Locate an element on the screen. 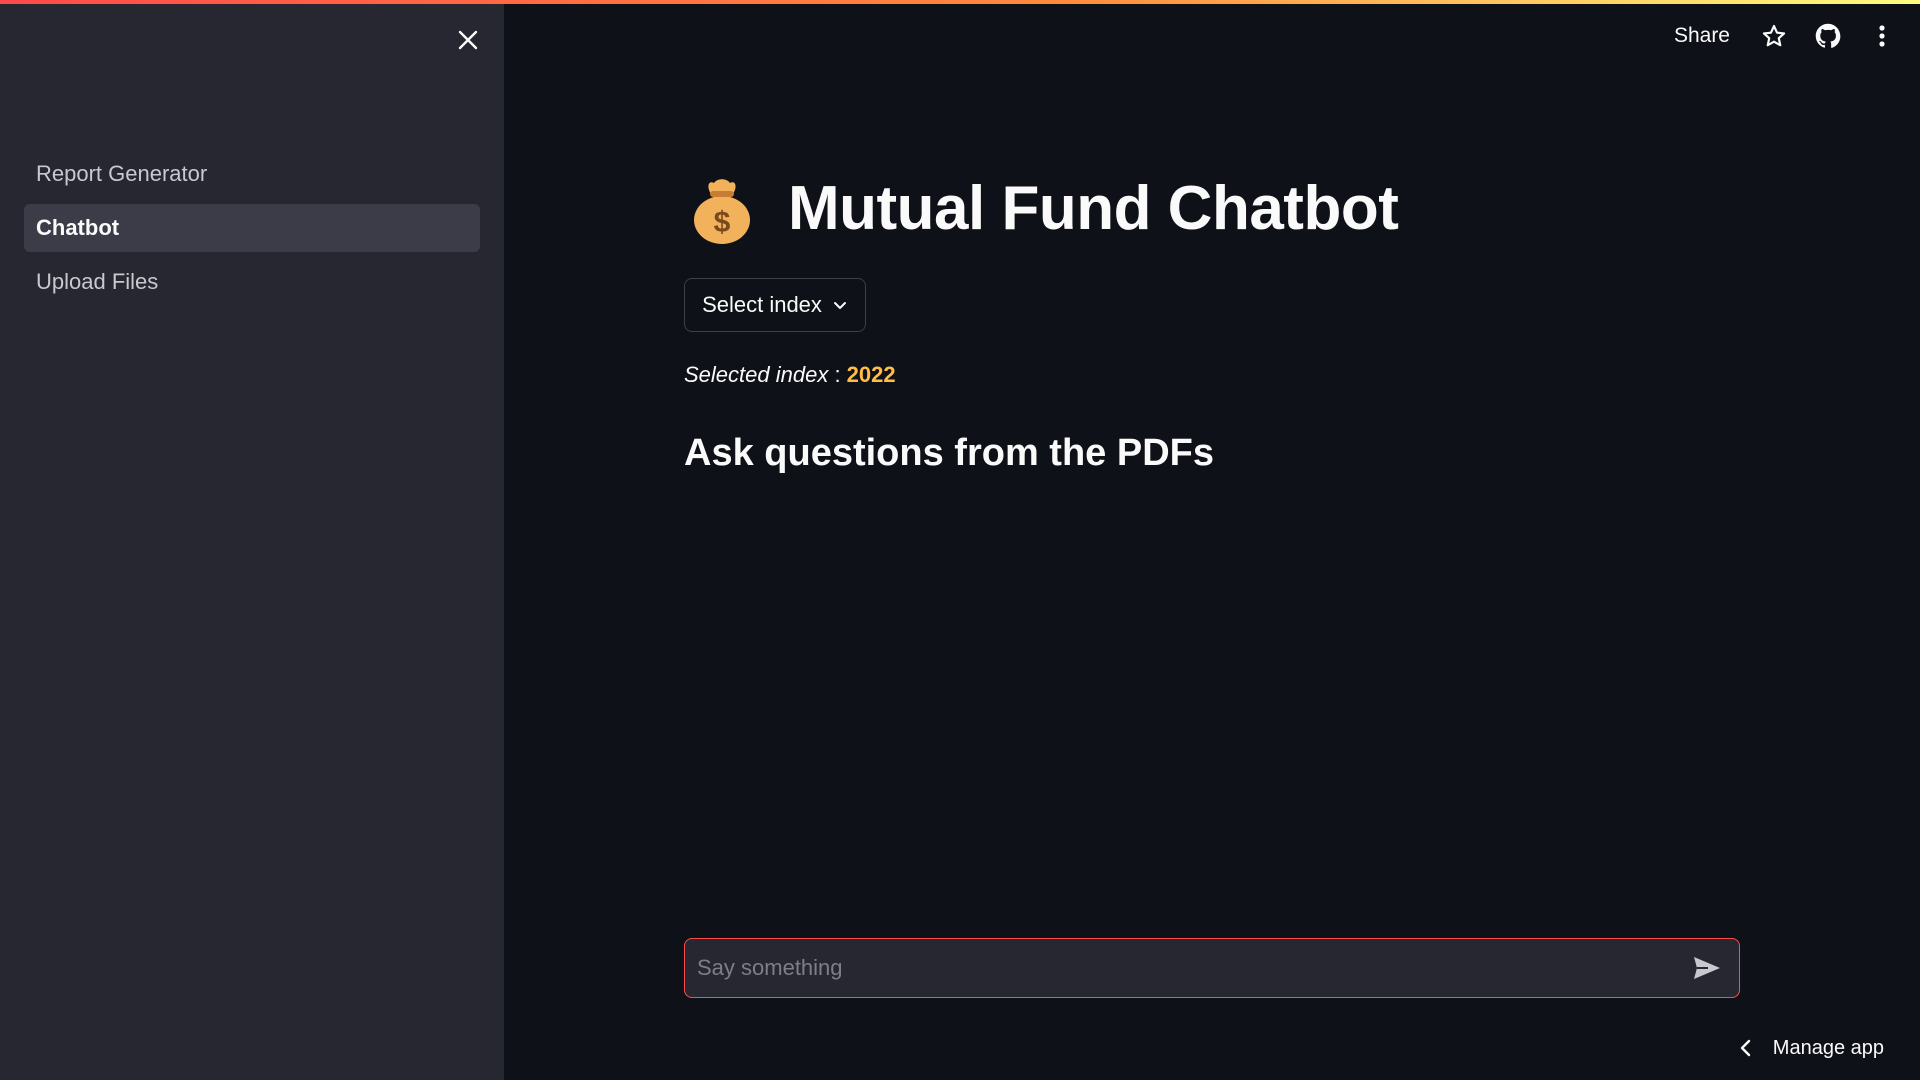 Image resolution: width=1920 pixels, height=1080 pixels. sidebar-item-label: Report Generator is located at coordinates (122, 173).